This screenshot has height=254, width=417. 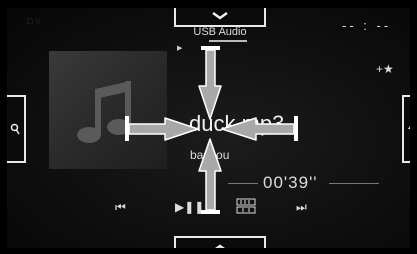 What do you see at coordinates (210, 84) in the screenshot?
I see `arrow-down` at bounding box center [210, 84].